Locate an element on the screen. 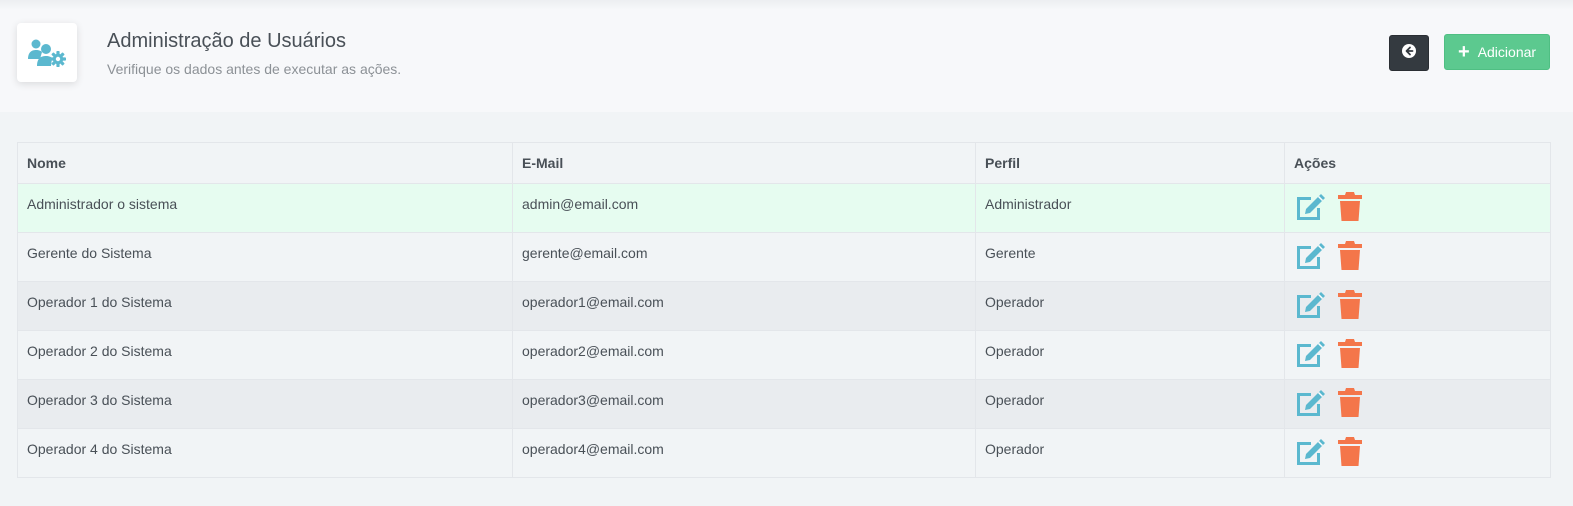 The image size is (1573, 506). add-button-label: Adicionar is located at coordinates (1507, 52).